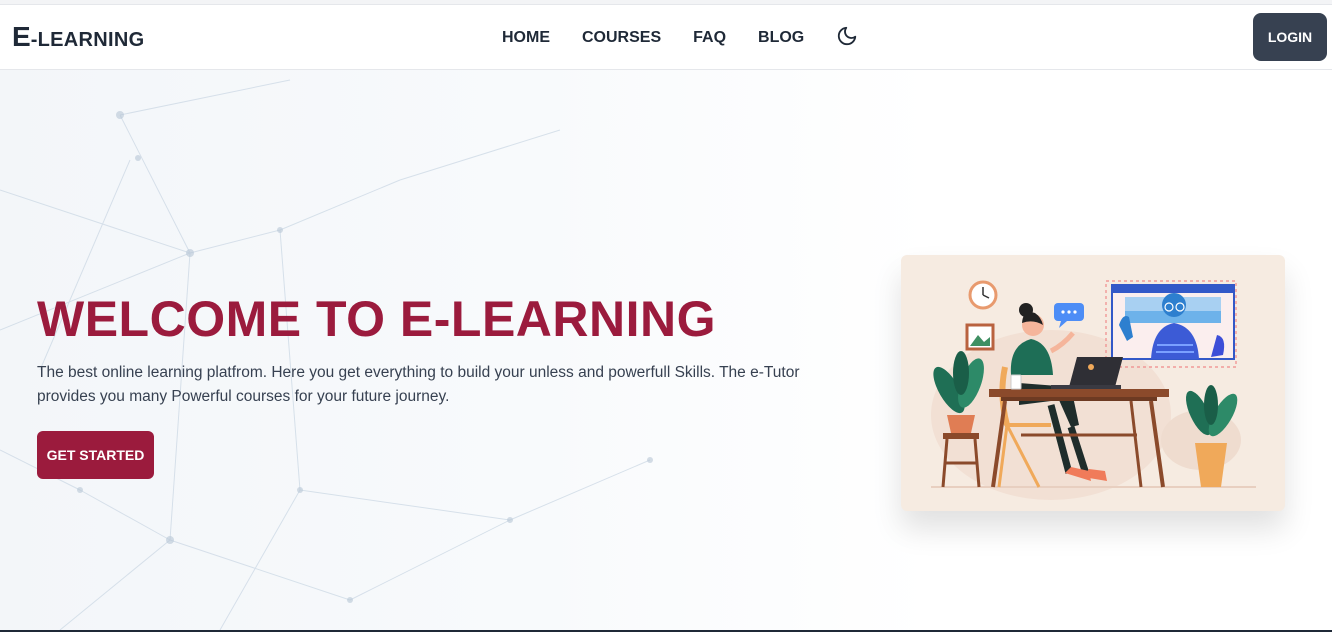 The height and width of the screenshot is (632, 1332). I want to click on hero-title: WELCOME TO E-LEARNING, so click(377, 319).